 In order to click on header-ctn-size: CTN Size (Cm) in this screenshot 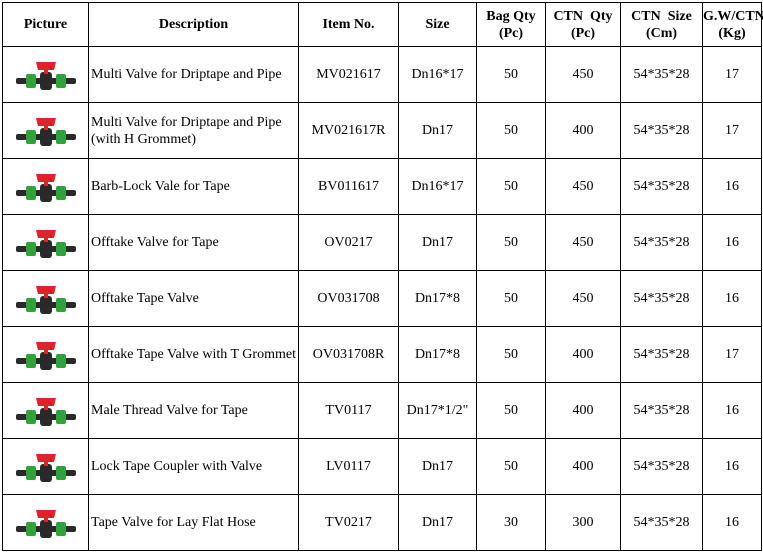, I will do `click(661, 24)`.